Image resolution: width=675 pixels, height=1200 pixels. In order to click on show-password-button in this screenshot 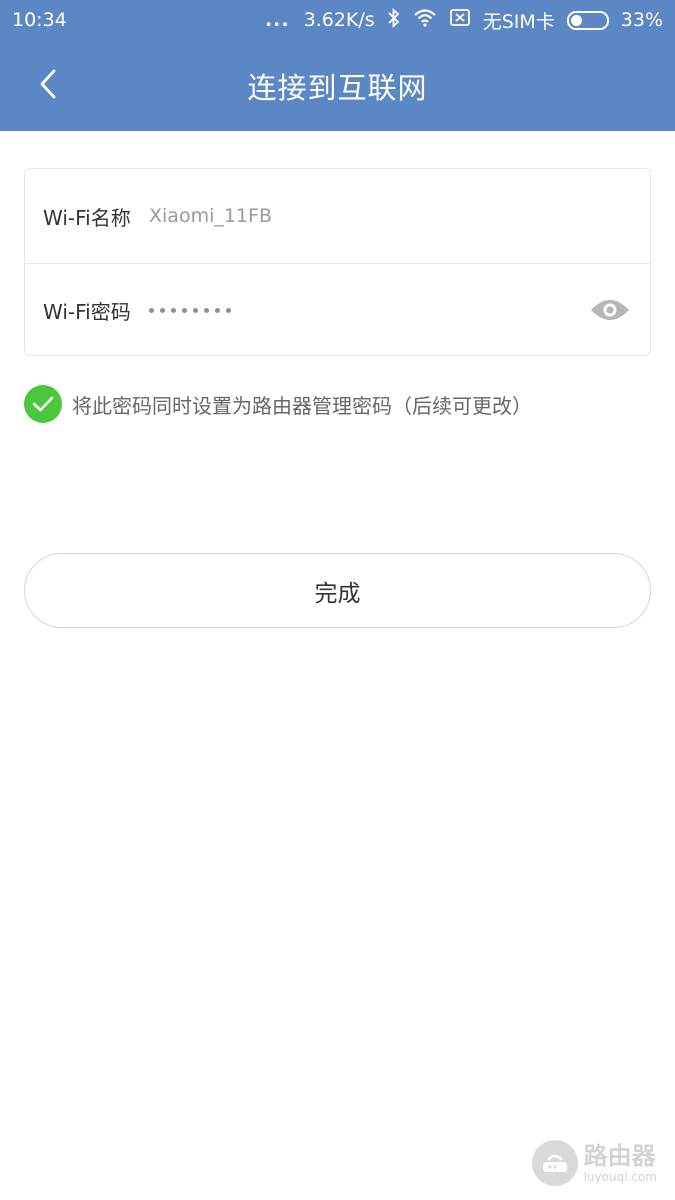, I will do `click(610, 310)`.